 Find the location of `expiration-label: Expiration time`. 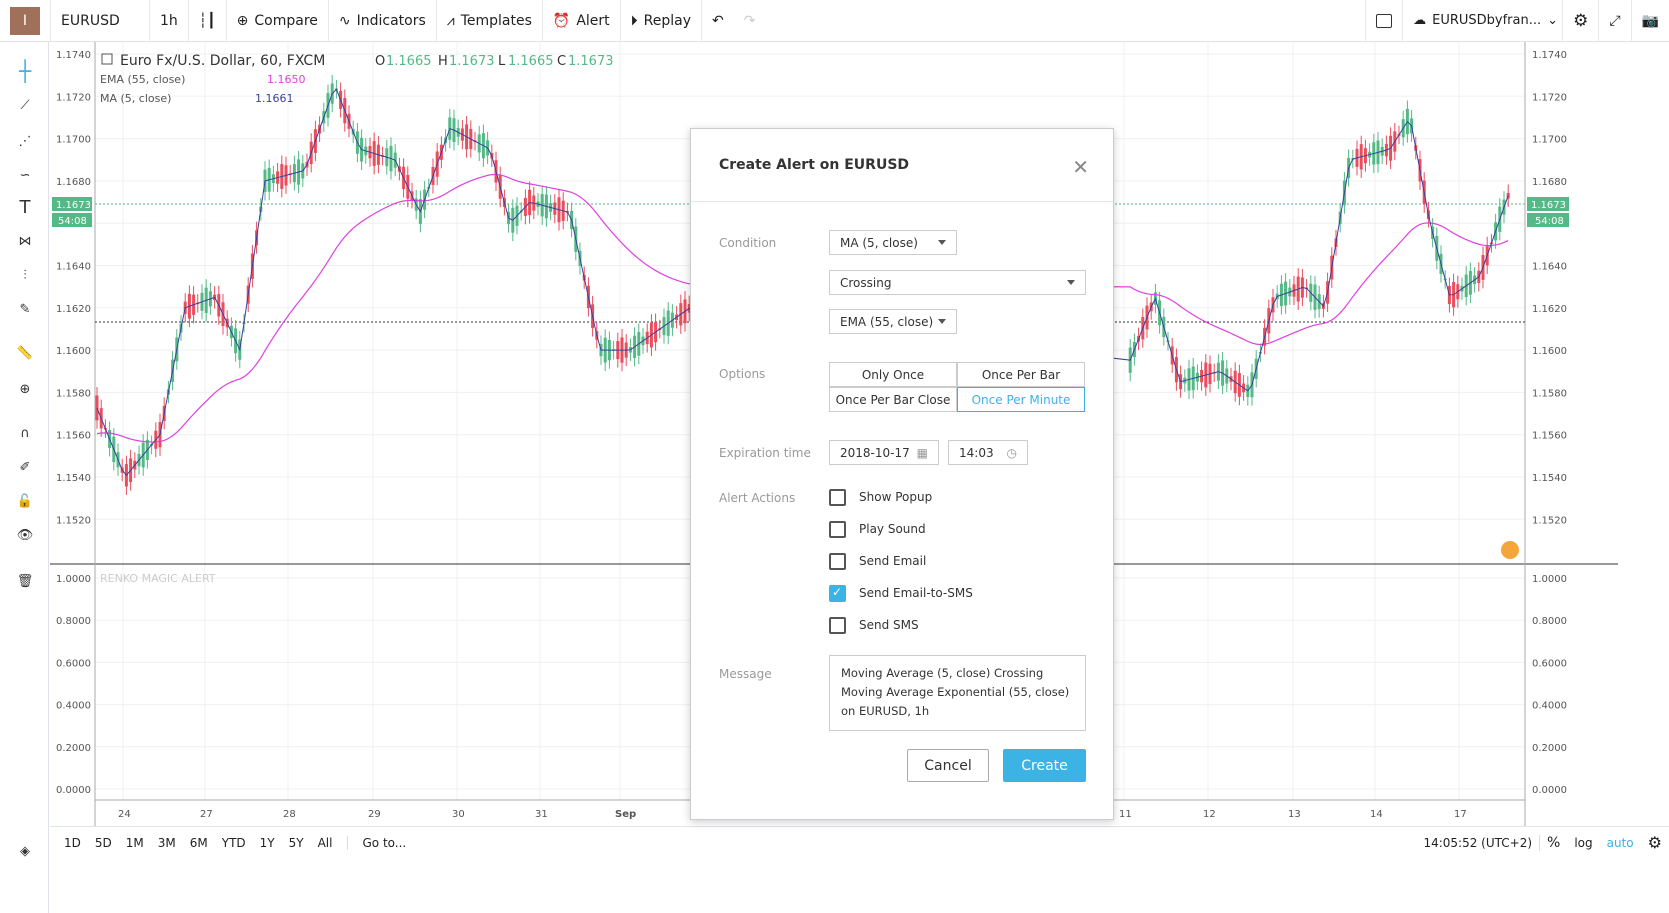

expiration-label: Expiration time is located at coordinates (765, 453).